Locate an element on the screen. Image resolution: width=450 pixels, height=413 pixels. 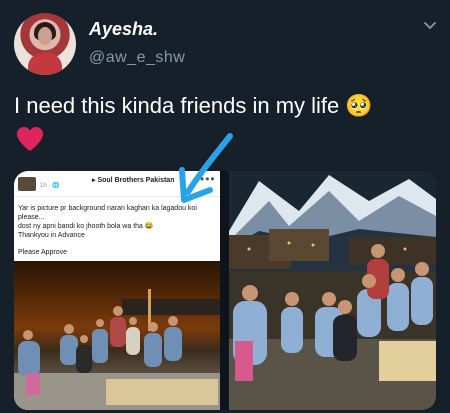
post-avatar is located at coordinates (27, 184).